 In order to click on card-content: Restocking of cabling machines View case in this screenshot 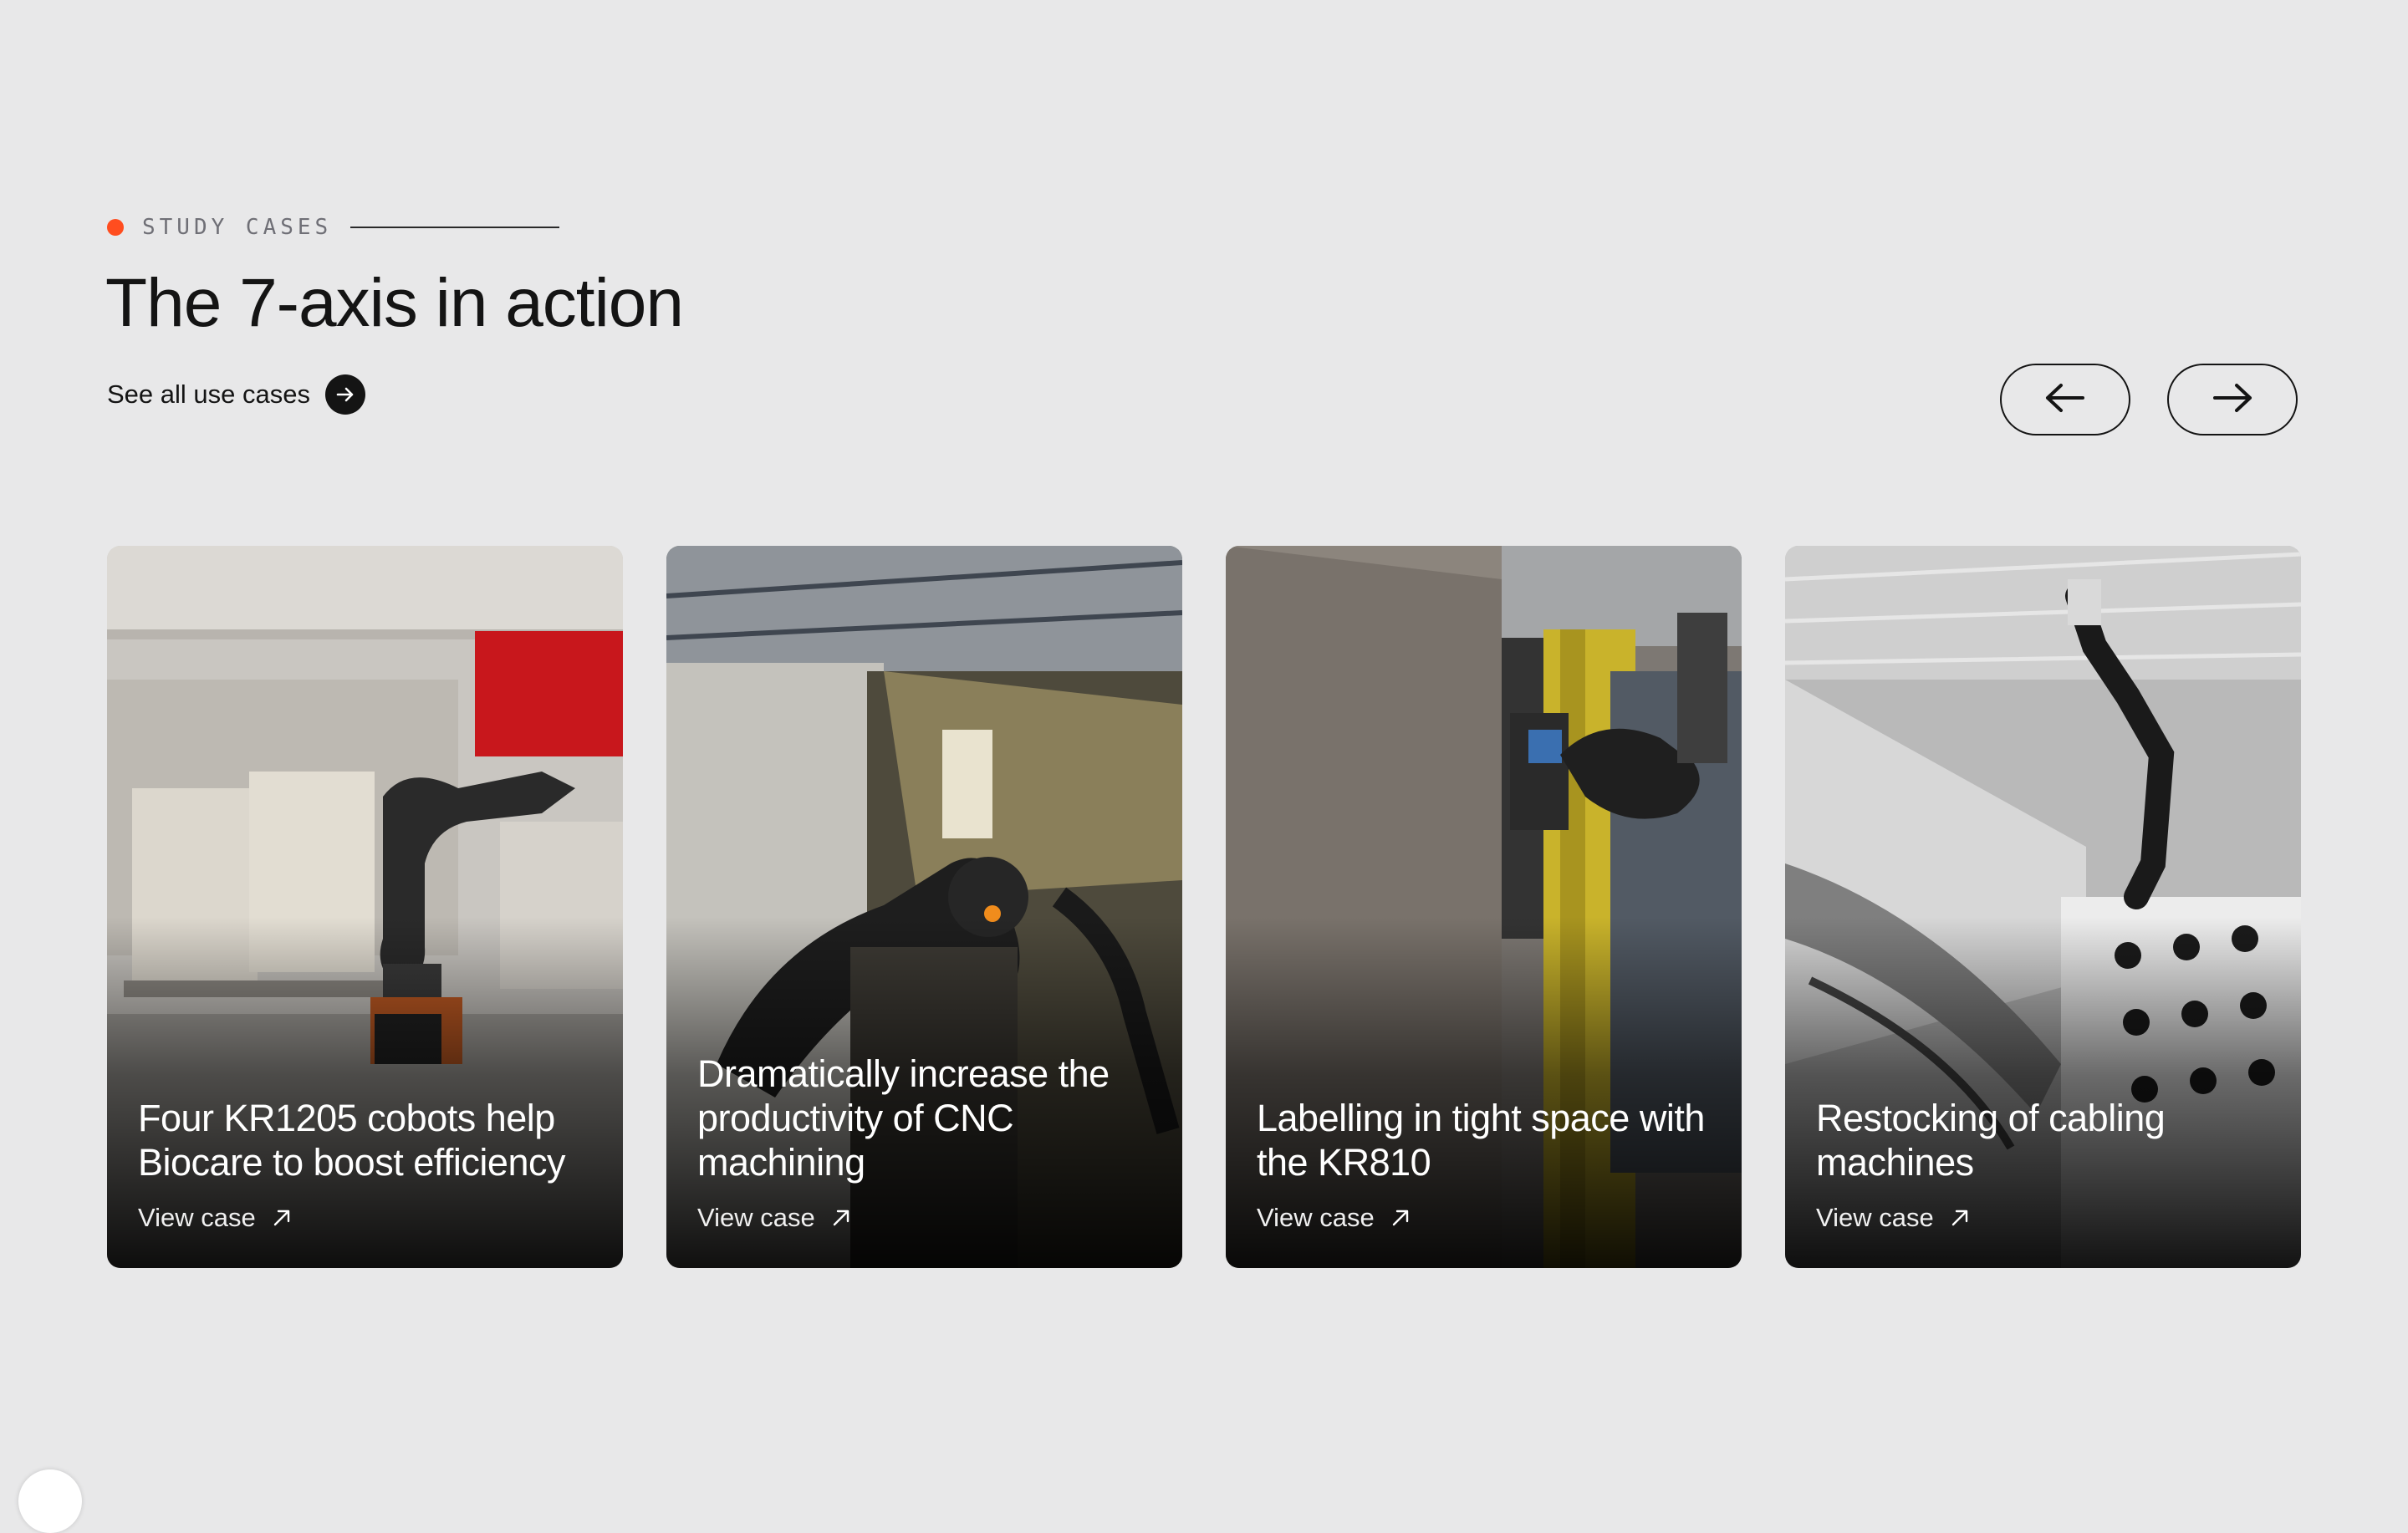, I will do `click(2046, 1165)`.